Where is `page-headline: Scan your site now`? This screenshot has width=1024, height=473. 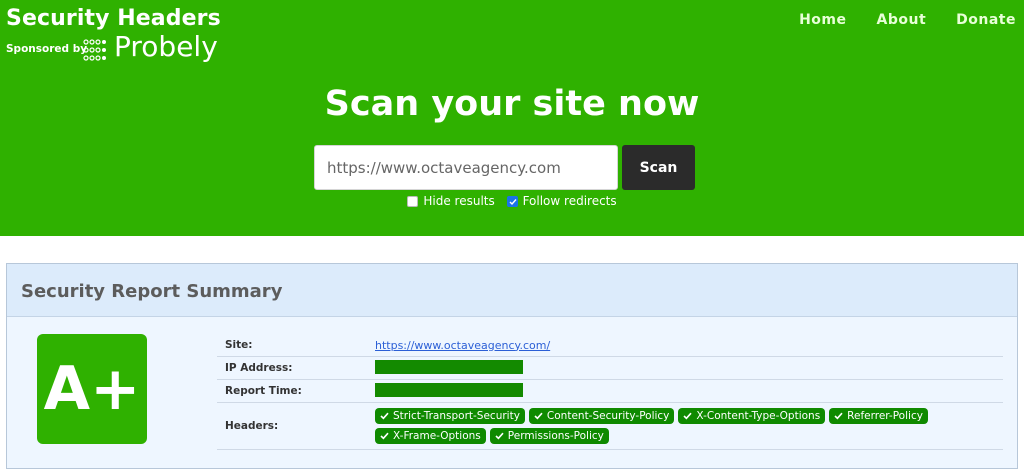
page-headline: Scan your site now is located at coordinates (512, 104).